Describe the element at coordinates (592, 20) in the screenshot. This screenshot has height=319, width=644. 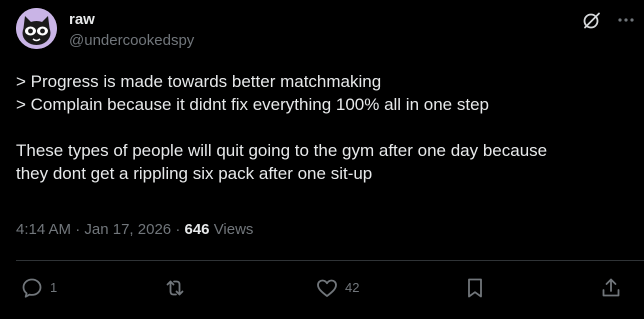
I see `grok-icon` at that location.